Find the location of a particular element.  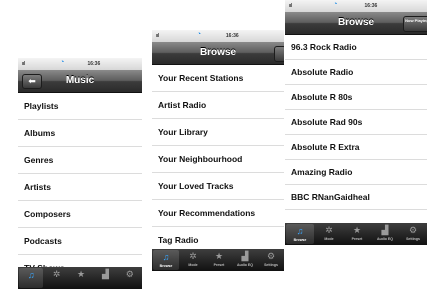

page-title: Browse is located at coordinates (218, 52).